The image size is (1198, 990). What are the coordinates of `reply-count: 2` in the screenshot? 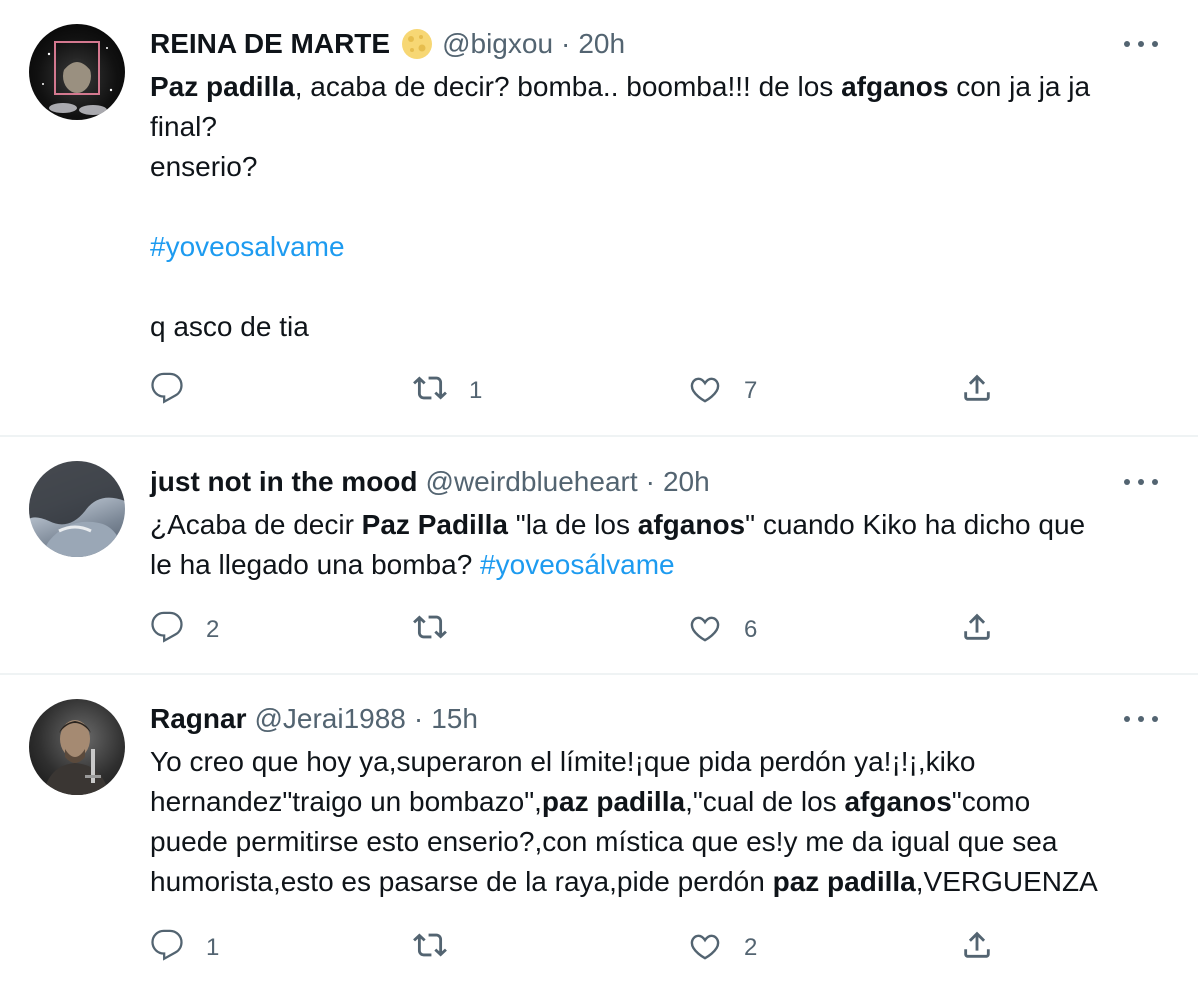 It's located at (213, 629).